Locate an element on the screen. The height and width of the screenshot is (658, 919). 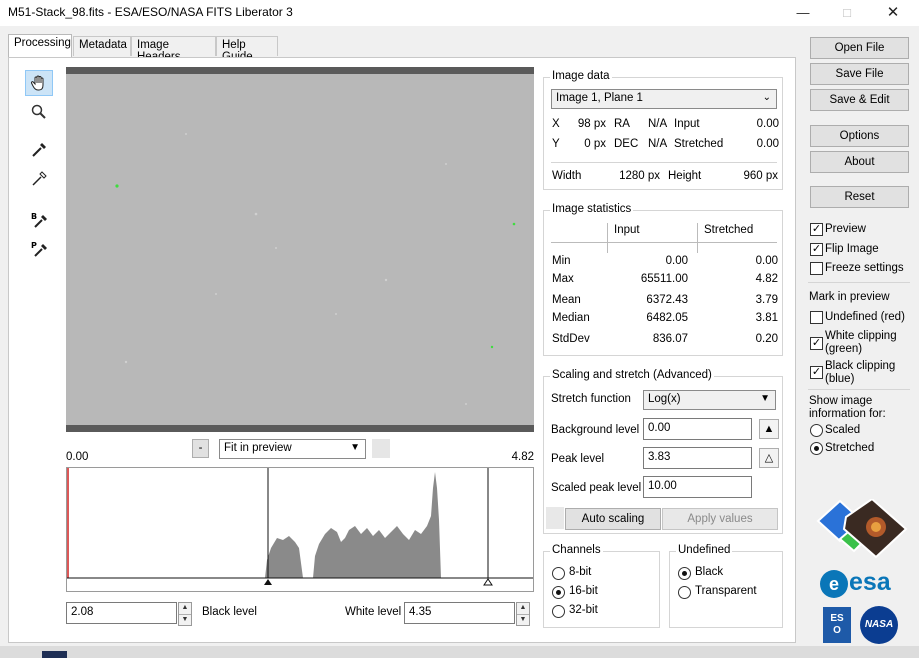
white-level-label: White level is located at coordinates (373, 612).